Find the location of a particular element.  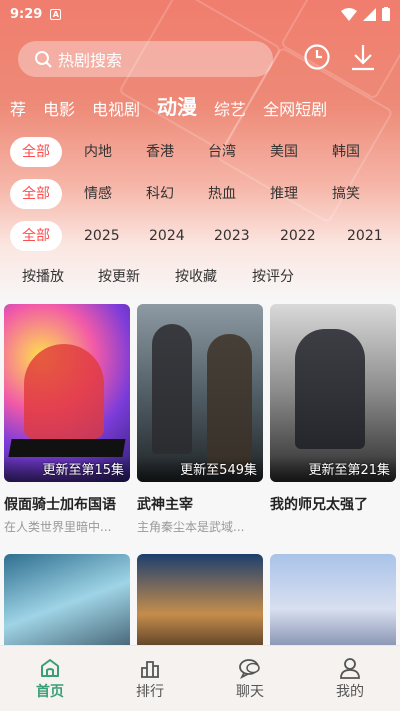

filter-chip: 热血 is located at coordinates (222, 194).